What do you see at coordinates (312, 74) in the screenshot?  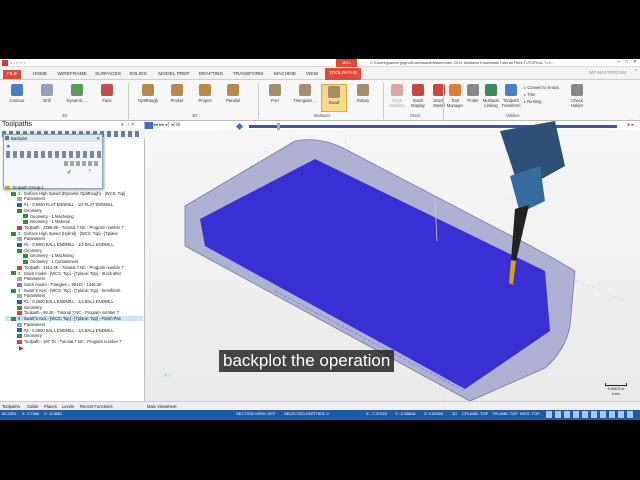 I see `tab-view: VIEW` at bounding box center [312, 74].